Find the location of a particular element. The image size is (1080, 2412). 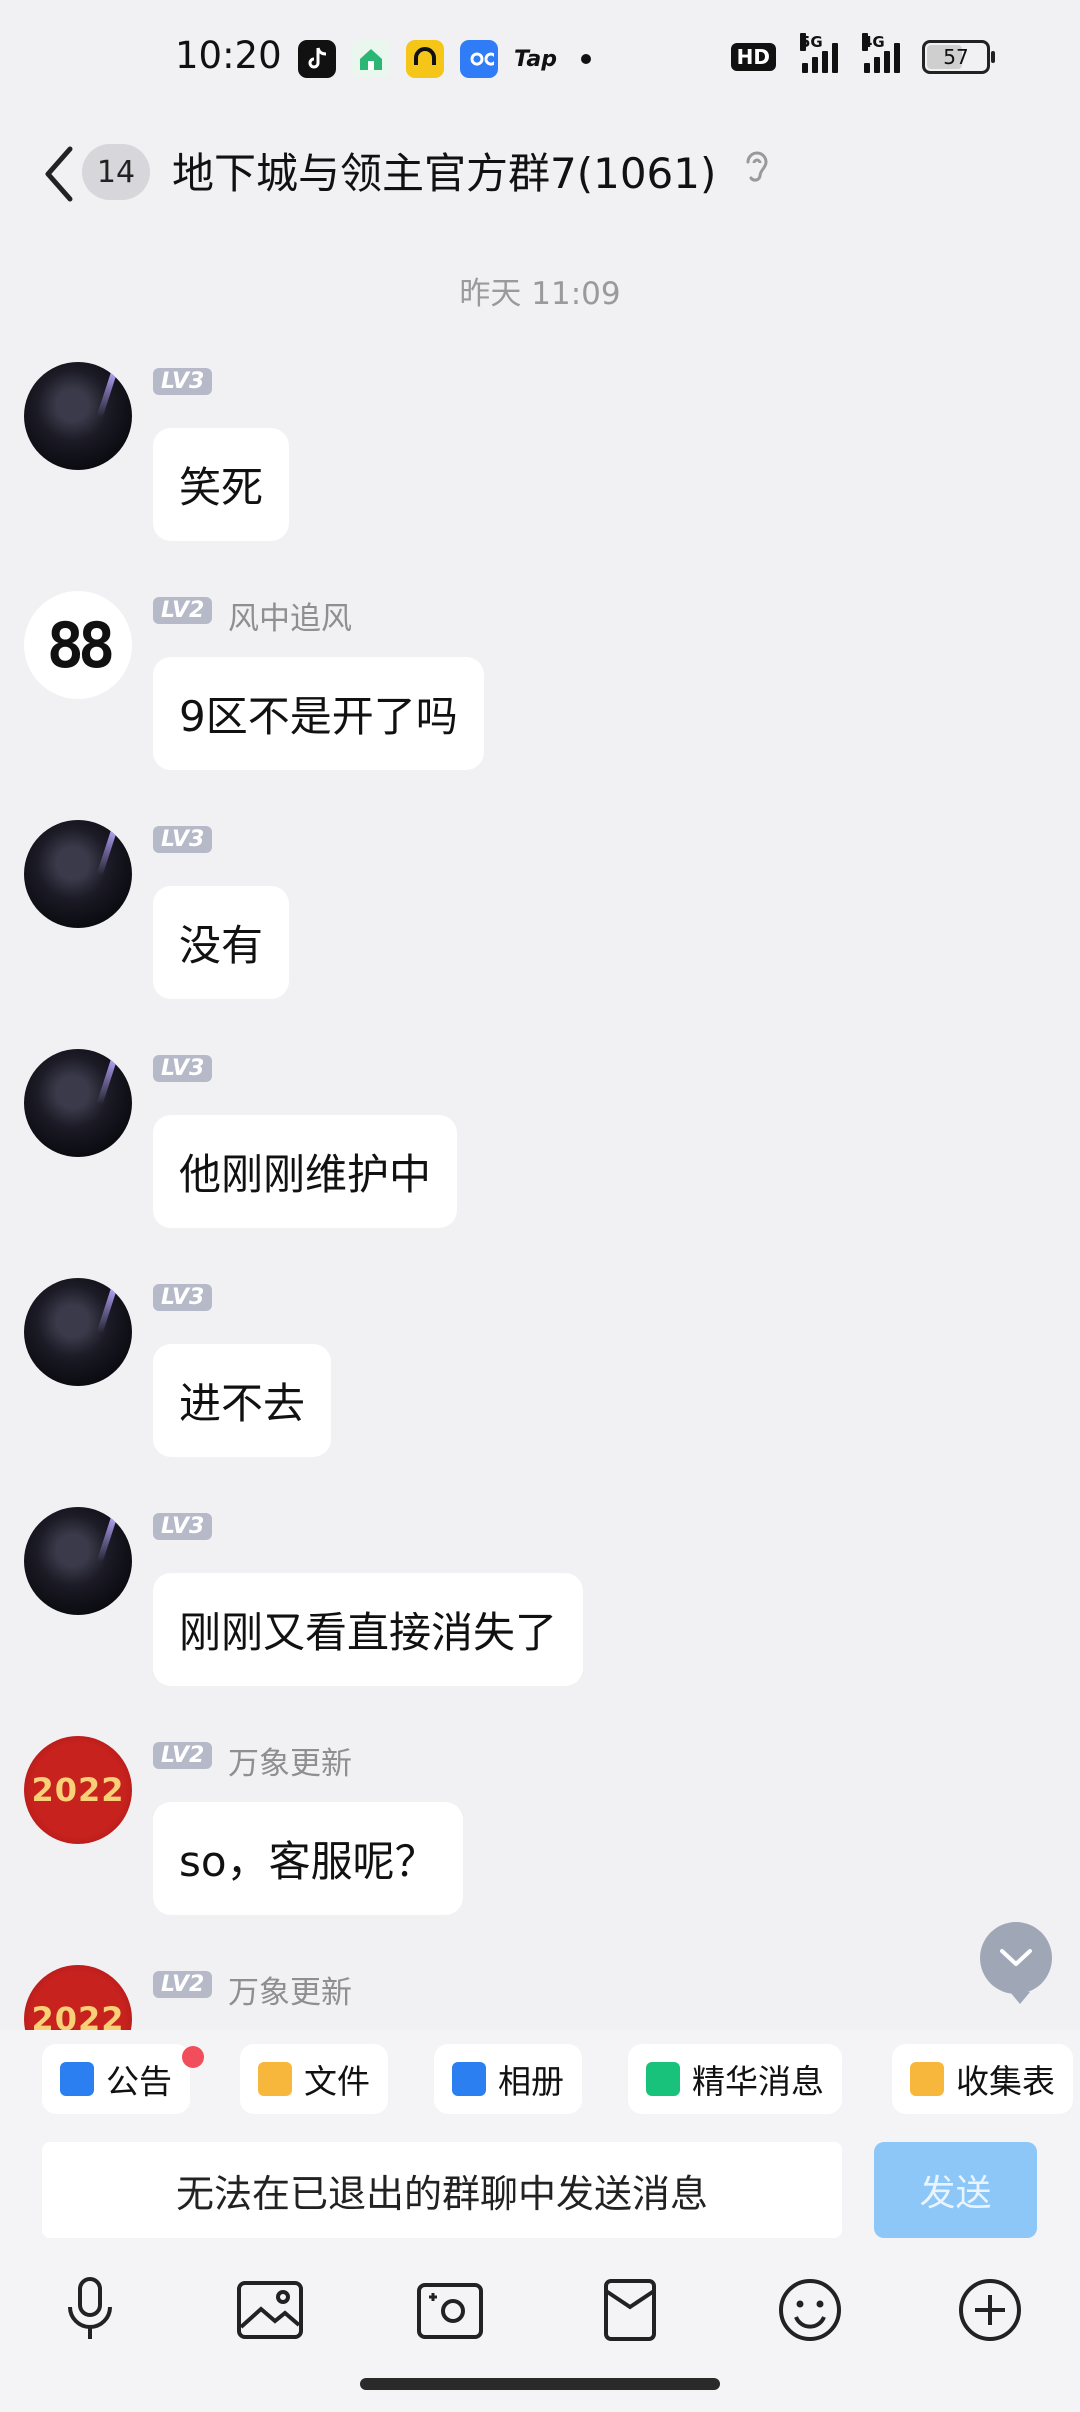

scroll-to-bottom-button is located at coordinates (1016, 1963).